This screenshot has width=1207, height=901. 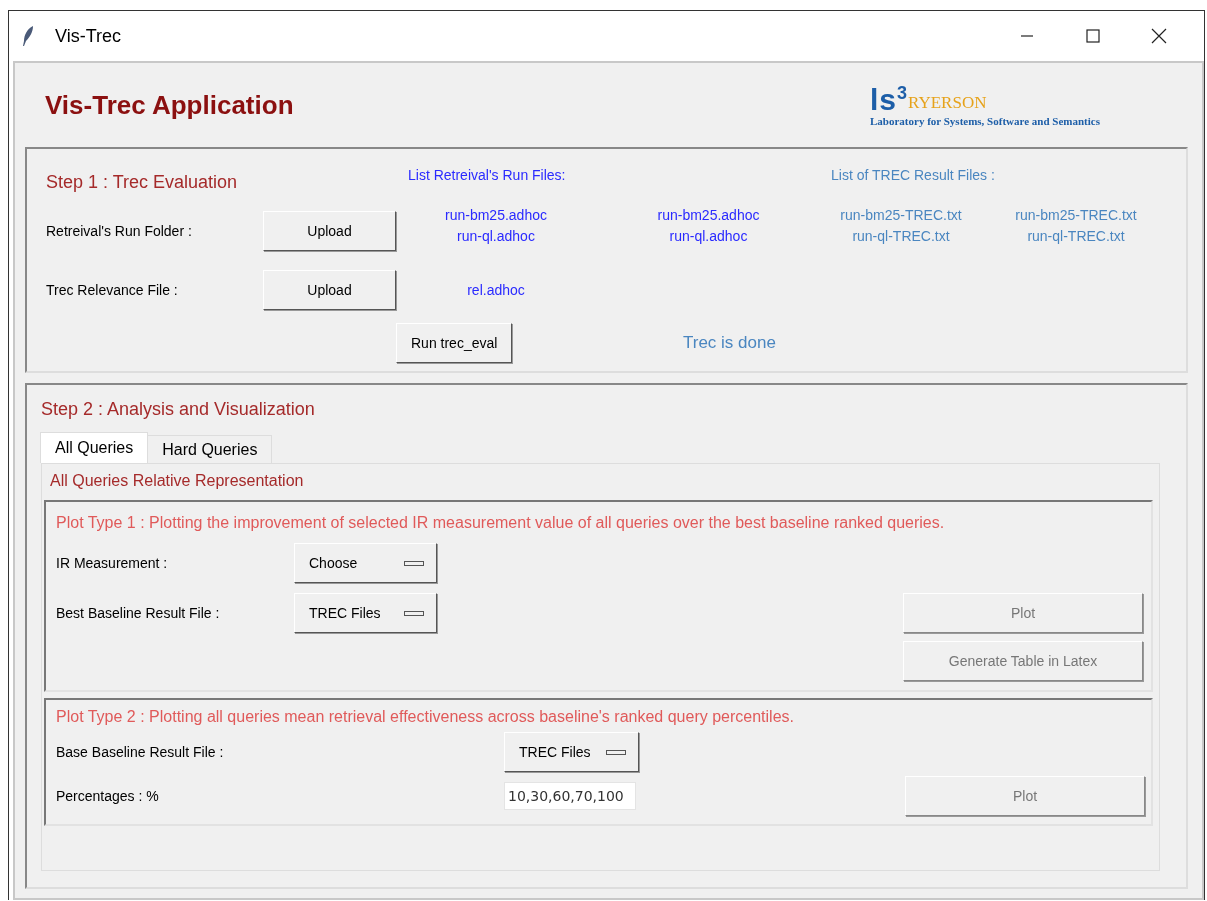 What do you see at coordinates (913, 175) in the screenshot?
I see `result-files-heading: List of TREC Result Files :` at bounding box center [913, 175].